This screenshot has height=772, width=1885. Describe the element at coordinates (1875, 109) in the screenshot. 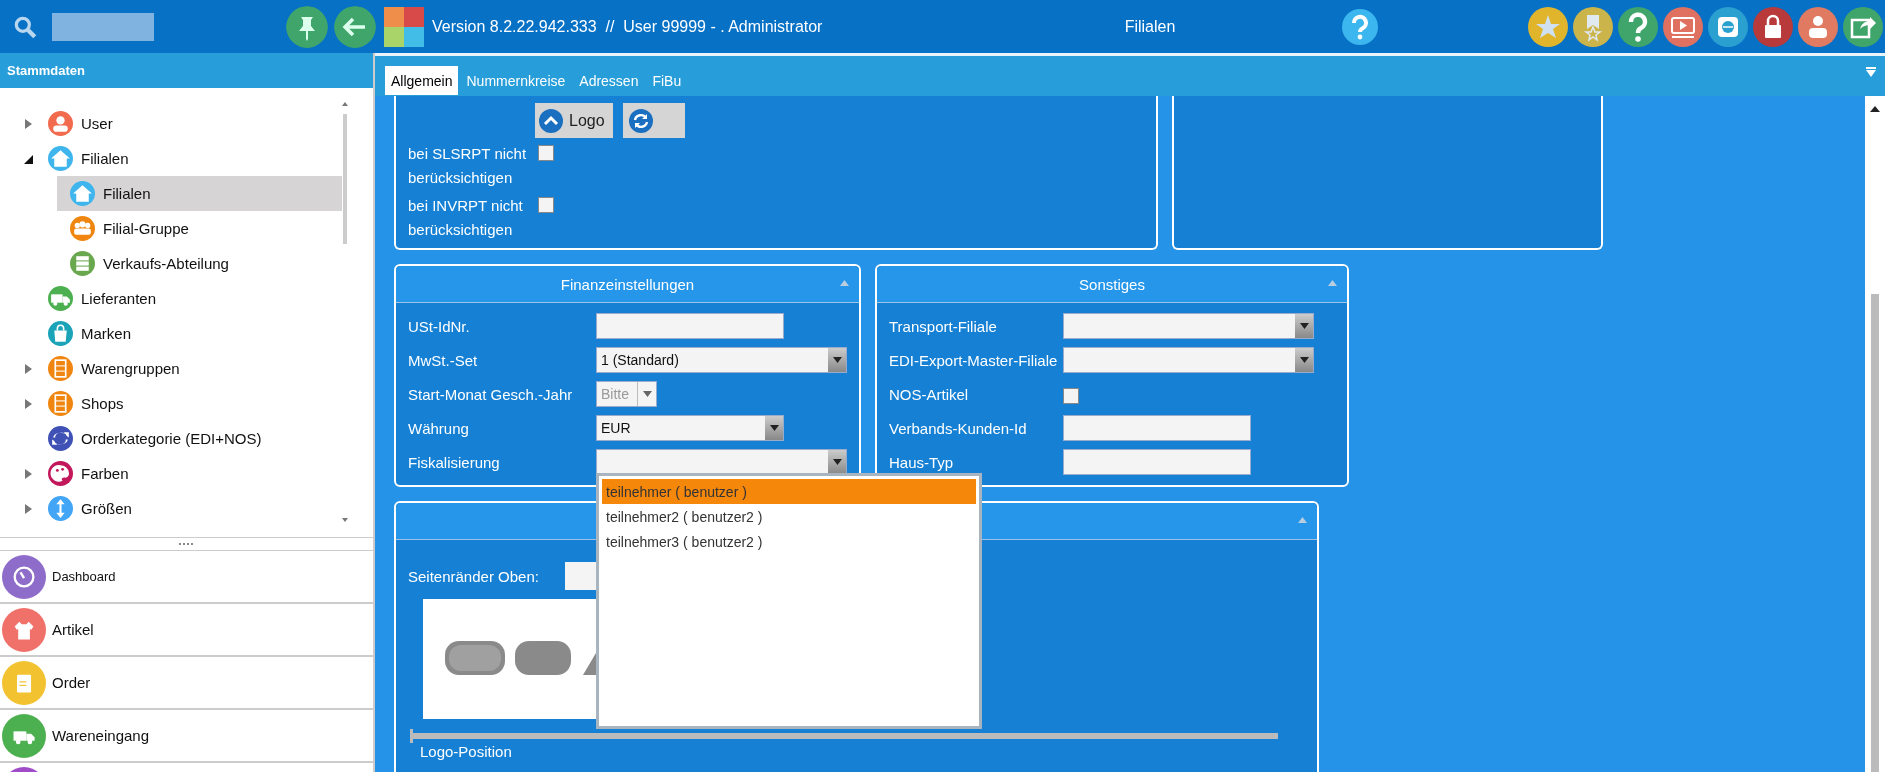

I see `scroll-up-icon` at that location.